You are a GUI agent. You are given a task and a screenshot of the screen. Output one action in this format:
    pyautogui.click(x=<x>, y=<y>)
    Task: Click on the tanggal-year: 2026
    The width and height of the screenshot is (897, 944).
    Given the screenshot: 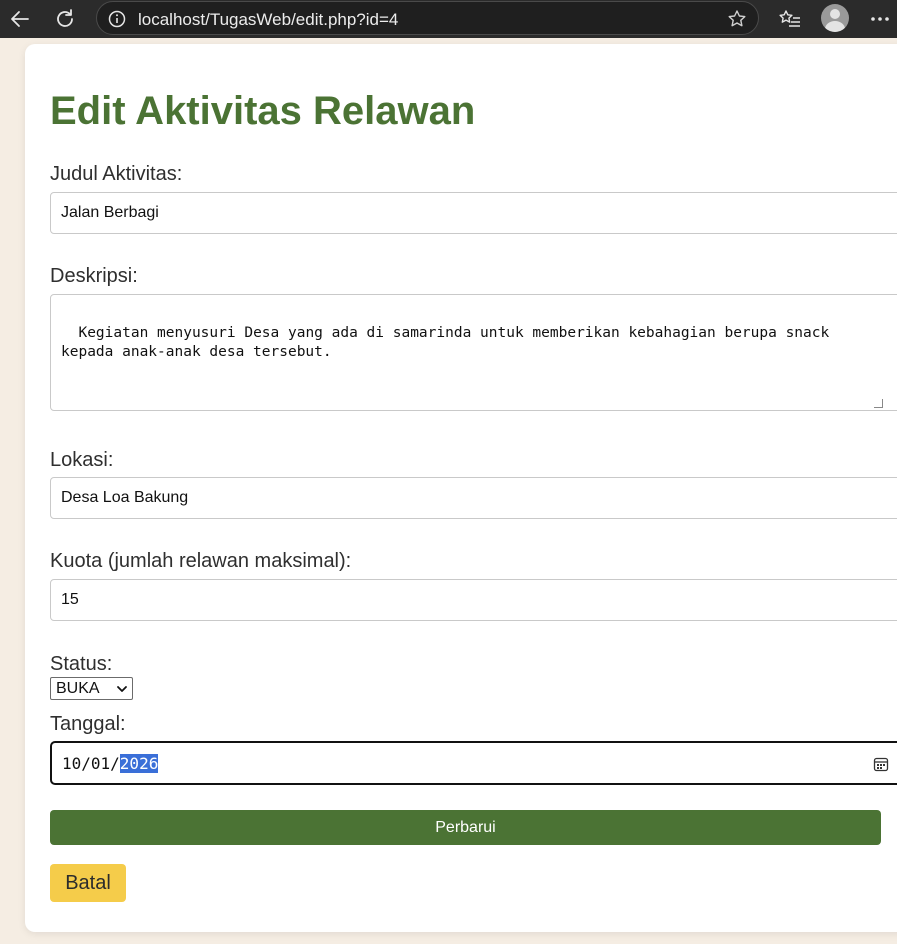 What is the action you would take?
    pyautogui.click(x=139, y=763)
    